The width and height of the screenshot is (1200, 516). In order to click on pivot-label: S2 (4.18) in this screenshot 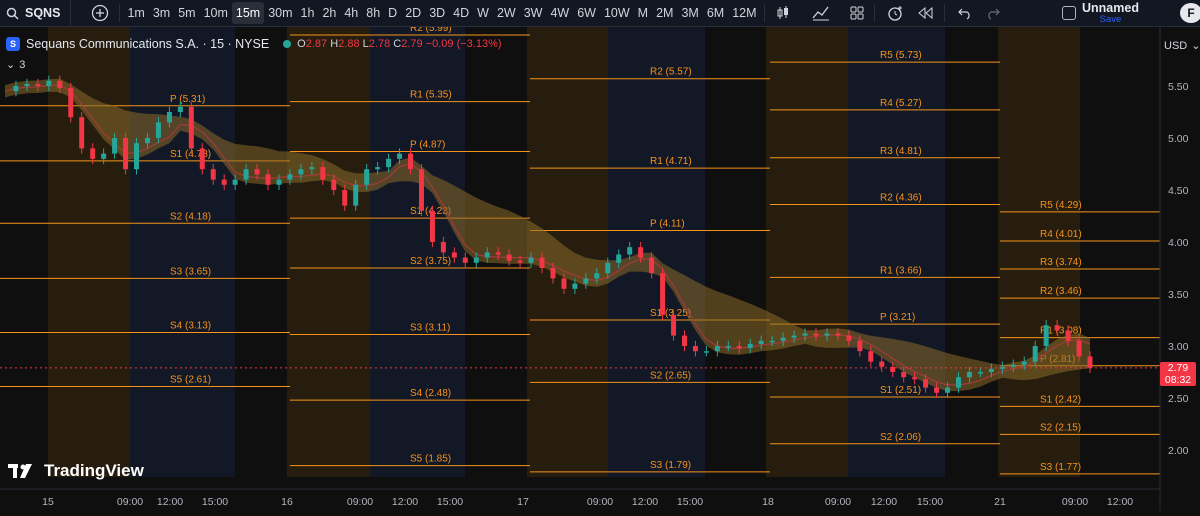, I will do `click(190, 216)`.